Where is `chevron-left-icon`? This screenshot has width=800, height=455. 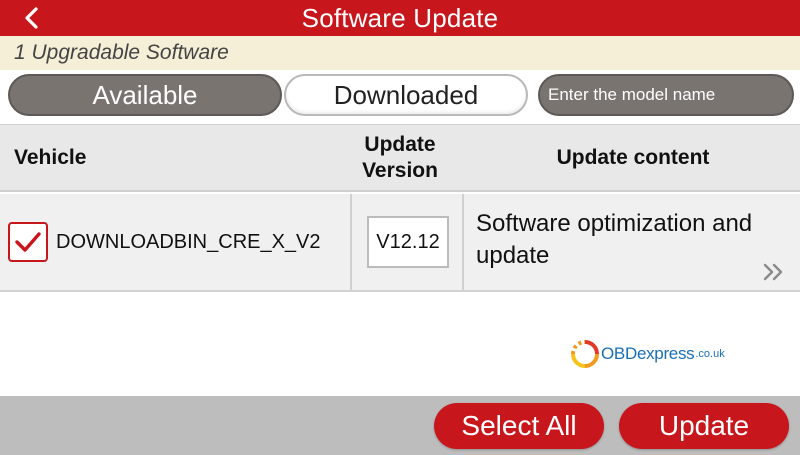
chevron-left-icon is located at coordinates (31, 18).